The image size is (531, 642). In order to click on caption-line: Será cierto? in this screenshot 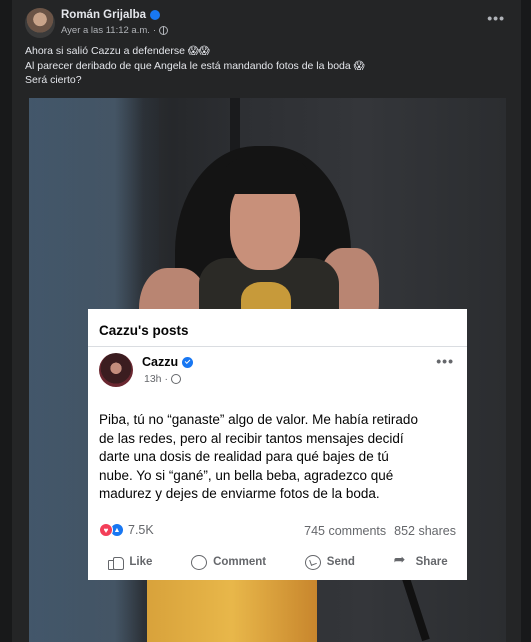, I will do `click(53, 80)`.